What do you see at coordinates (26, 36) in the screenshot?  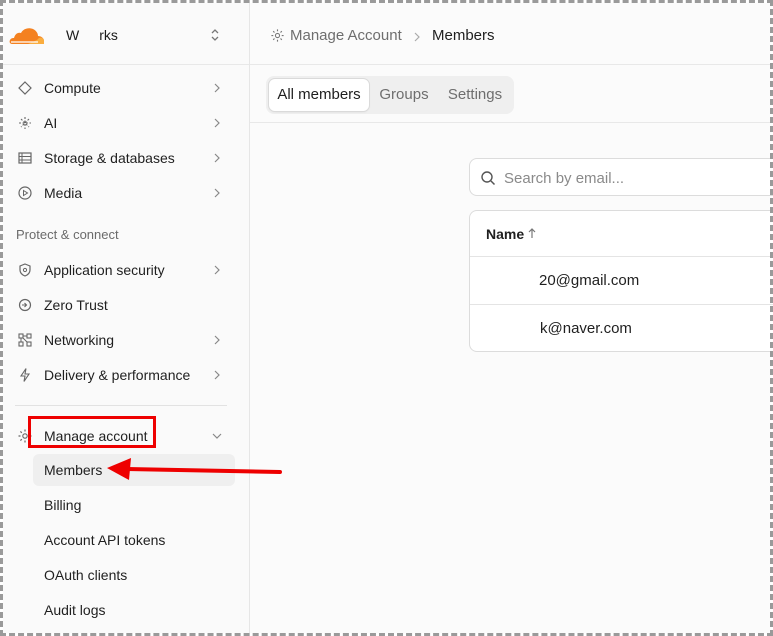 I see `cloudflare-logo-icon` at bounding box center [26, 36].